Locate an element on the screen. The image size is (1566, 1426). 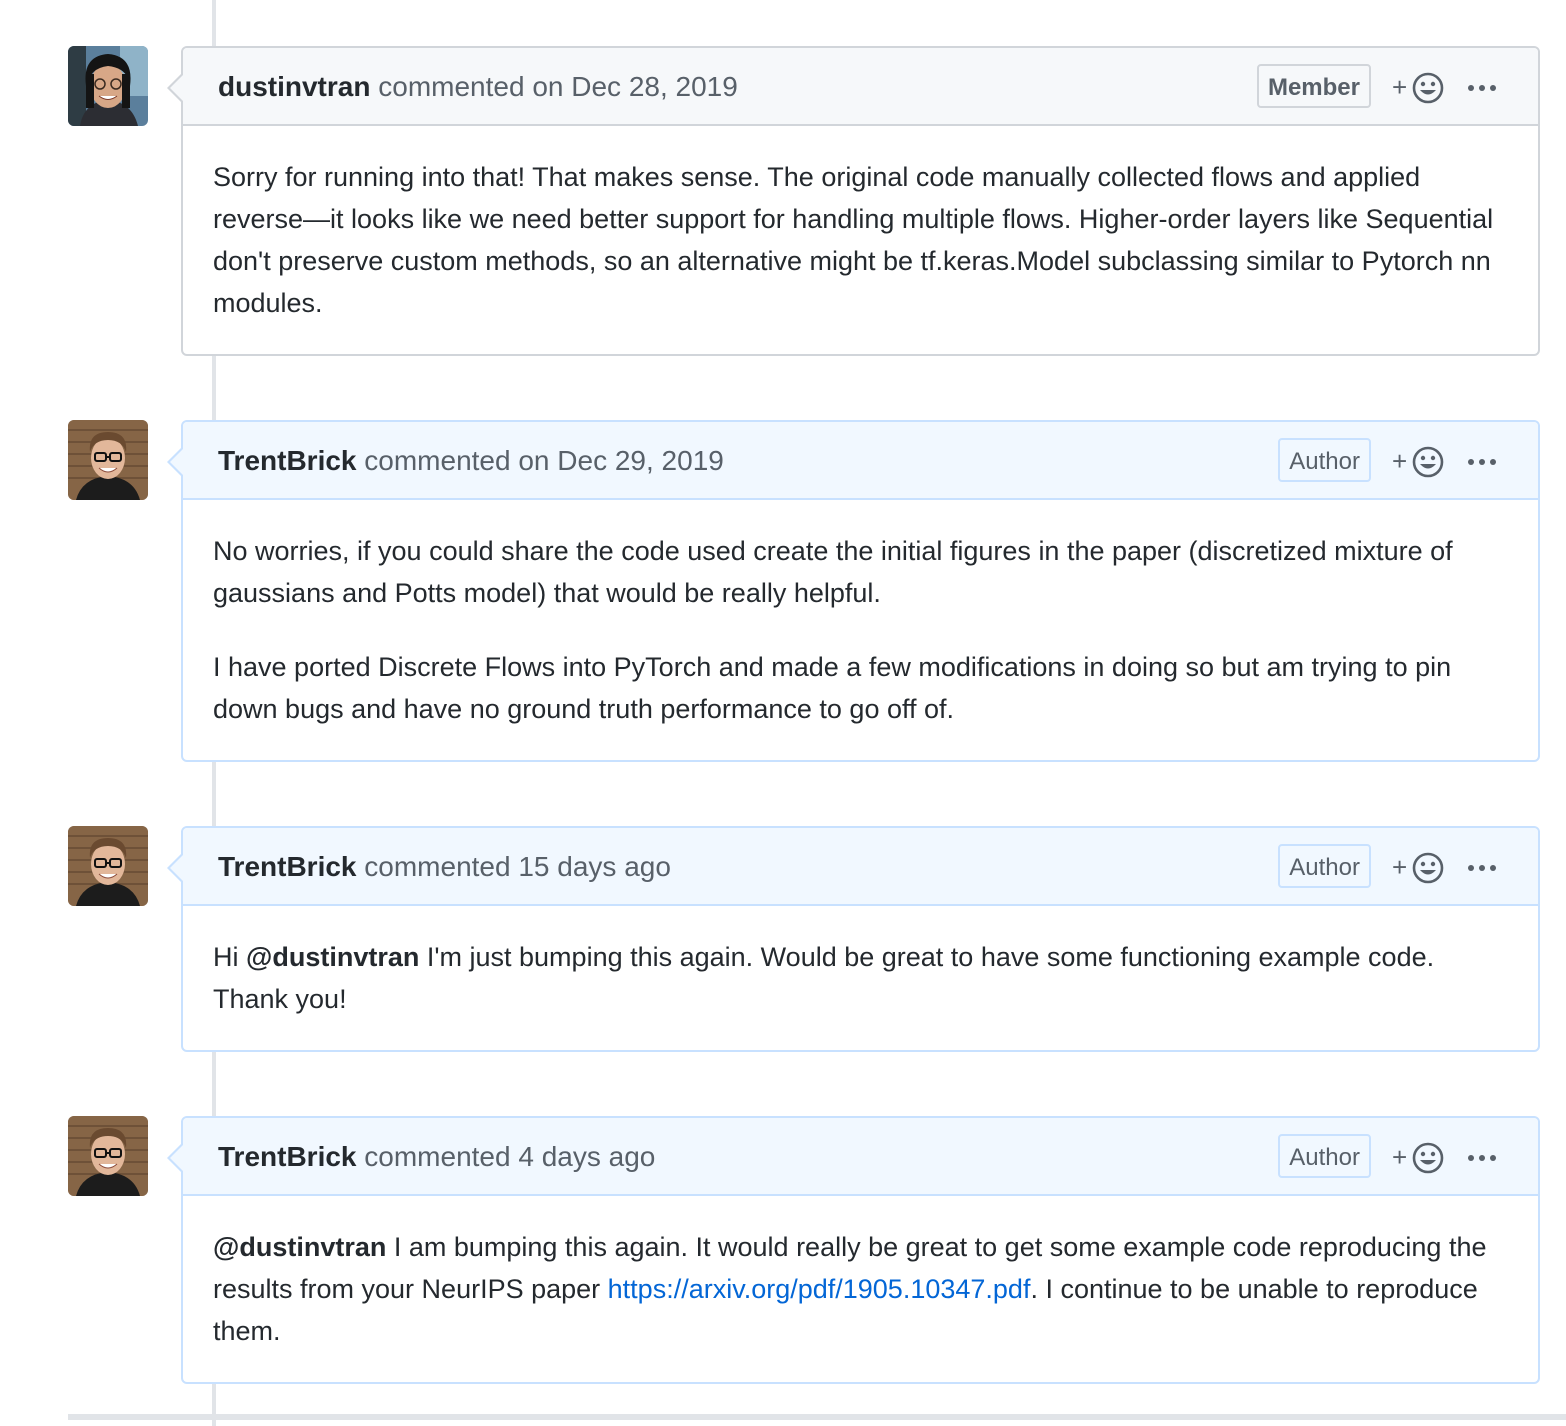
comment-timestamp-link: 15 days ago is located at coordinates (594, 866).